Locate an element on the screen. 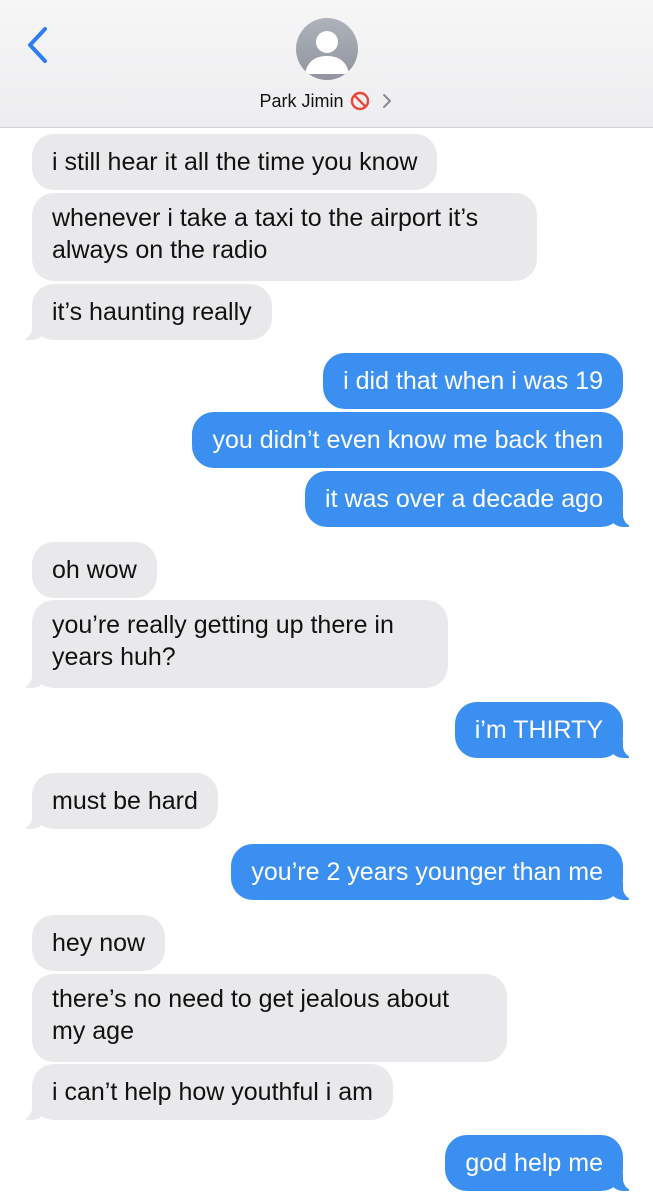 Image resolution: width=653 pixels, height=1200 pixels. message-text: must be hard is located at coordinates (125, 801).